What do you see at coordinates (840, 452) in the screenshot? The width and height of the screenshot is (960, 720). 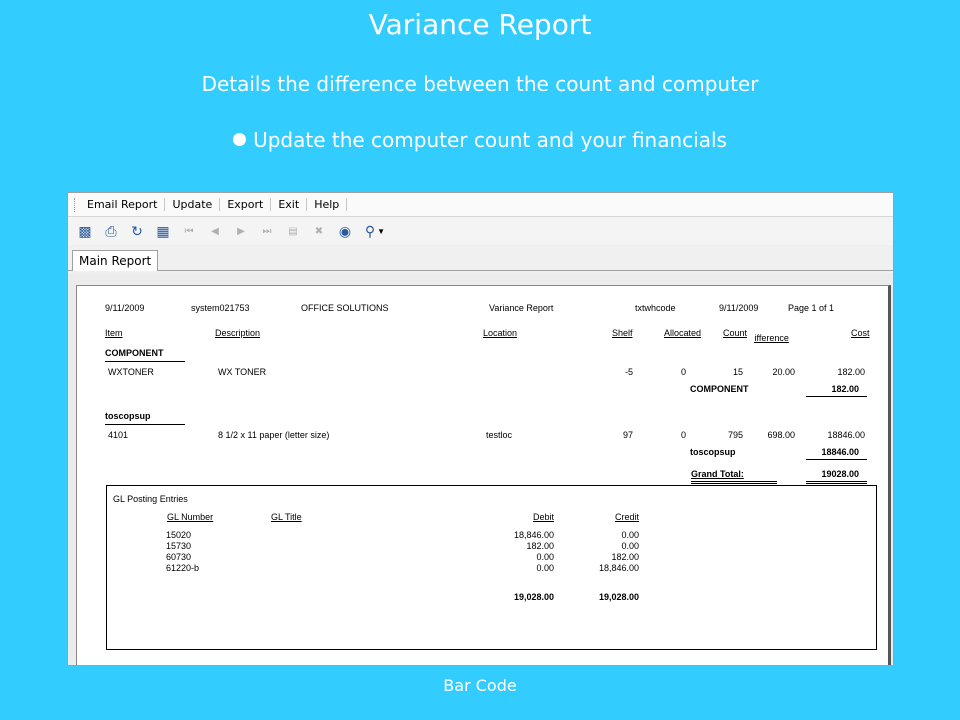 I see `subtotal-value: 18846.00` at bounding box center [840, 452].